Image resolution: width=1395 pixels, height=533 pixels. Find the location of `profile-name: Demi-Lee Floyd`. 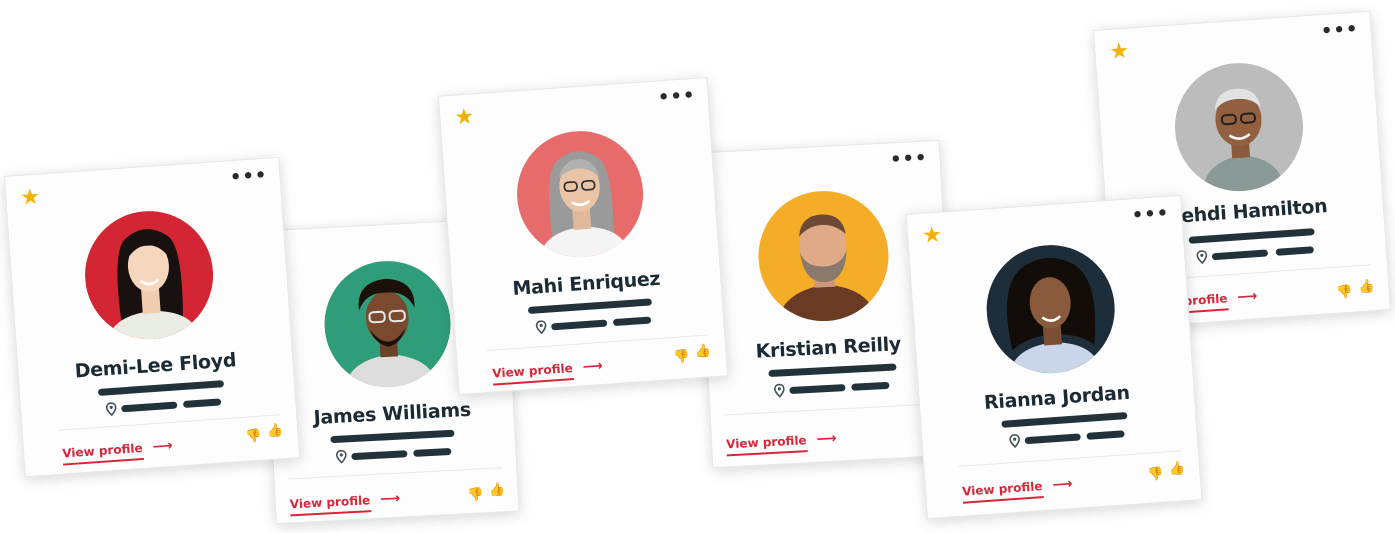

profile-name: Demi-Lee Floyd is located at coordinates (155, 366).